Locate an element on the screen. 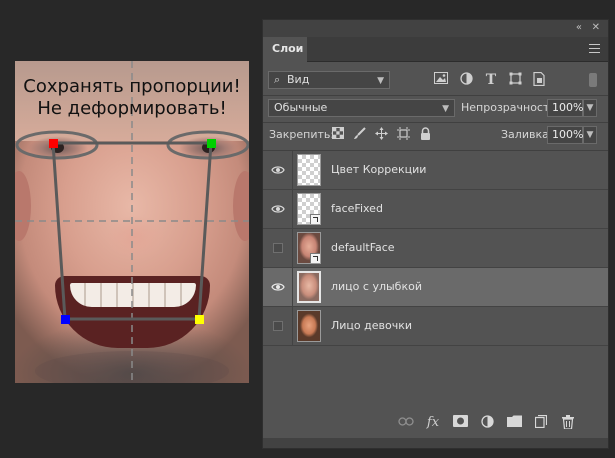 The width and height of the screenshot is (615, 458). layer-name: Лицо девочки is located at coordinates (371, 326).